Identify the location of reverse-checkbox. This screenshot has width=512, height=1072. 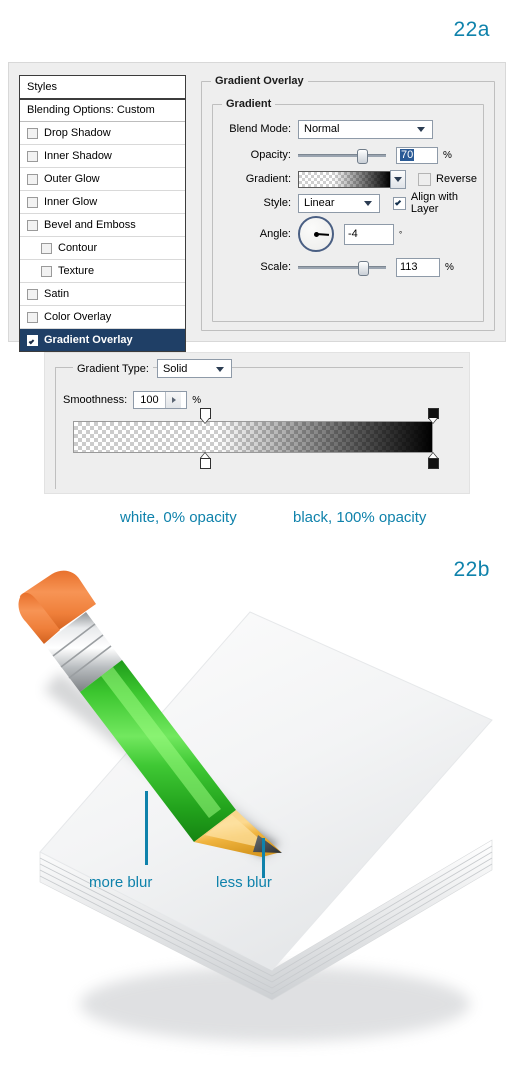
(425, 179).